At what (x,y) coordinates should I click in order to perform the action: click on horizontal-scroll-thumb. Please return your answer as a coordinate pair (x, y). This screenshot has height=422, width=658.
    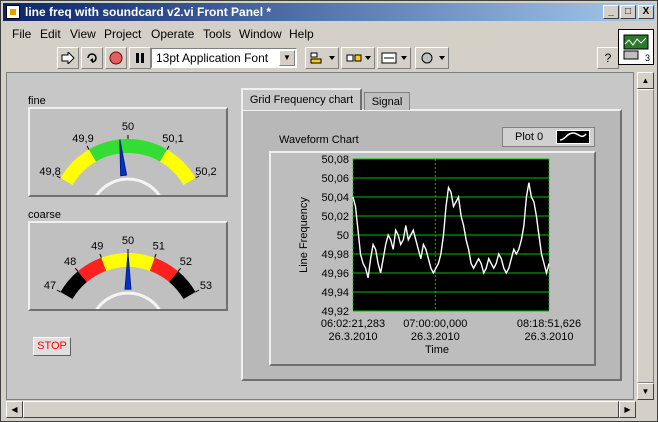
    Looking at the image, I should click on (321, 409).